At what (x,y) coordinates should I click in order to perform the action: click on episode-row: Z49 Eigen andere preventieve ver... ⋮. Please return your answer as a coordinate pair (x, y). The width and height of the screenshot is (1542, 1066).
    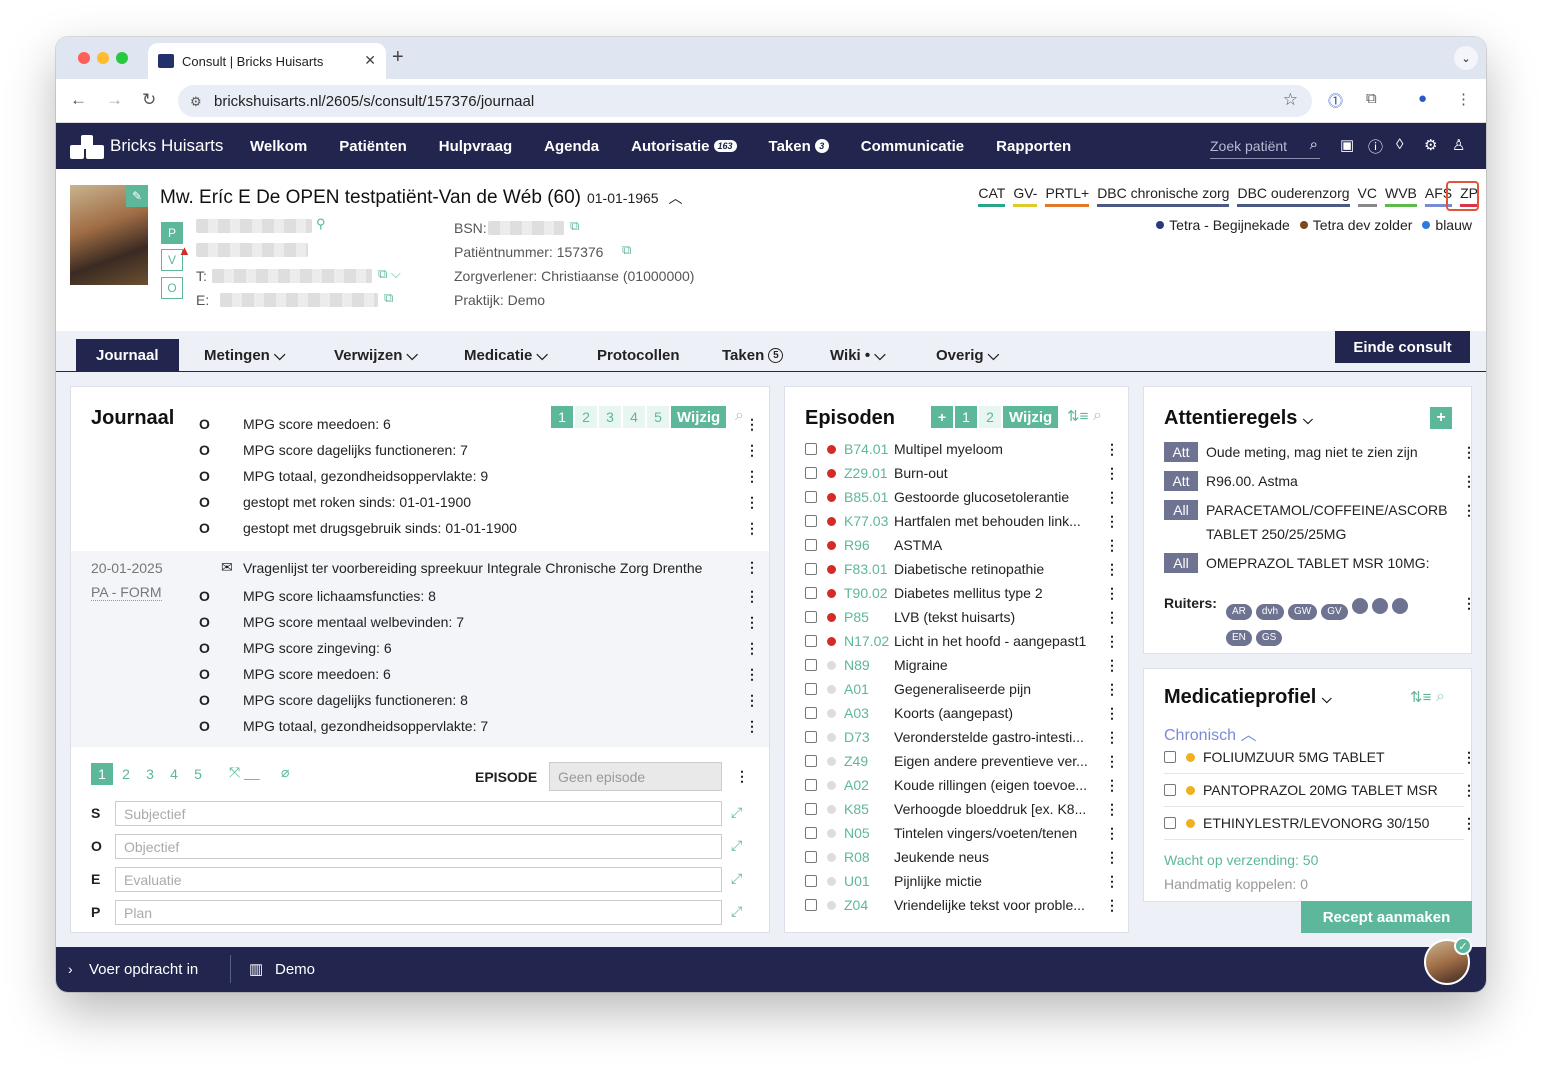
    Looking at the image, I should click on (965, 761).